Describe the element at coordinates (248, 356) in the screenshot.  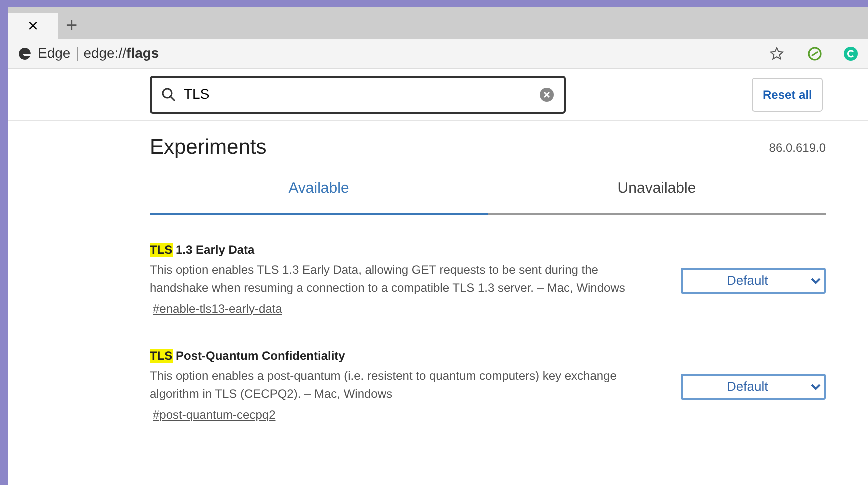
I see `flag-title: TLS Post-Quantum Confidentiality` at that location.